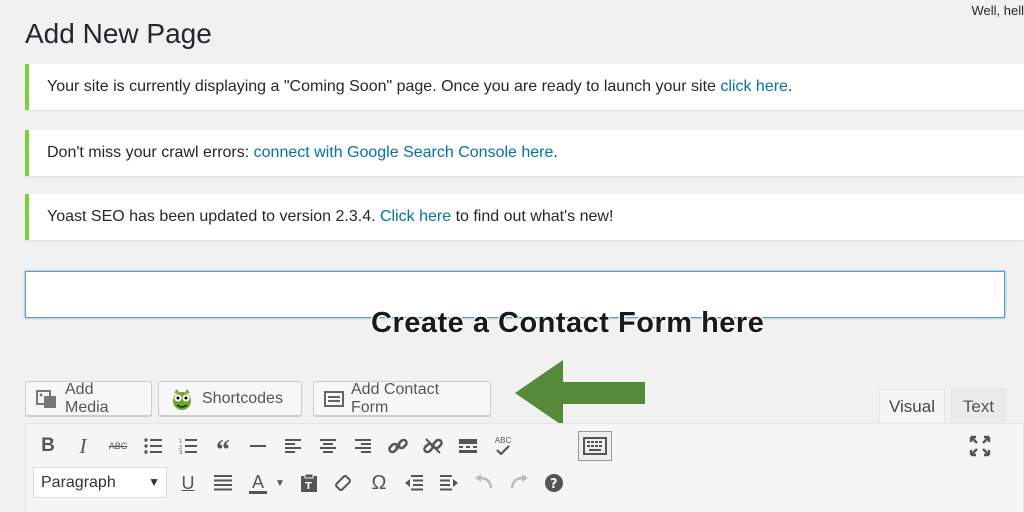  Describe the element at coordinates (484, 483) in the screenshot. I see `undo-icon` at that location.